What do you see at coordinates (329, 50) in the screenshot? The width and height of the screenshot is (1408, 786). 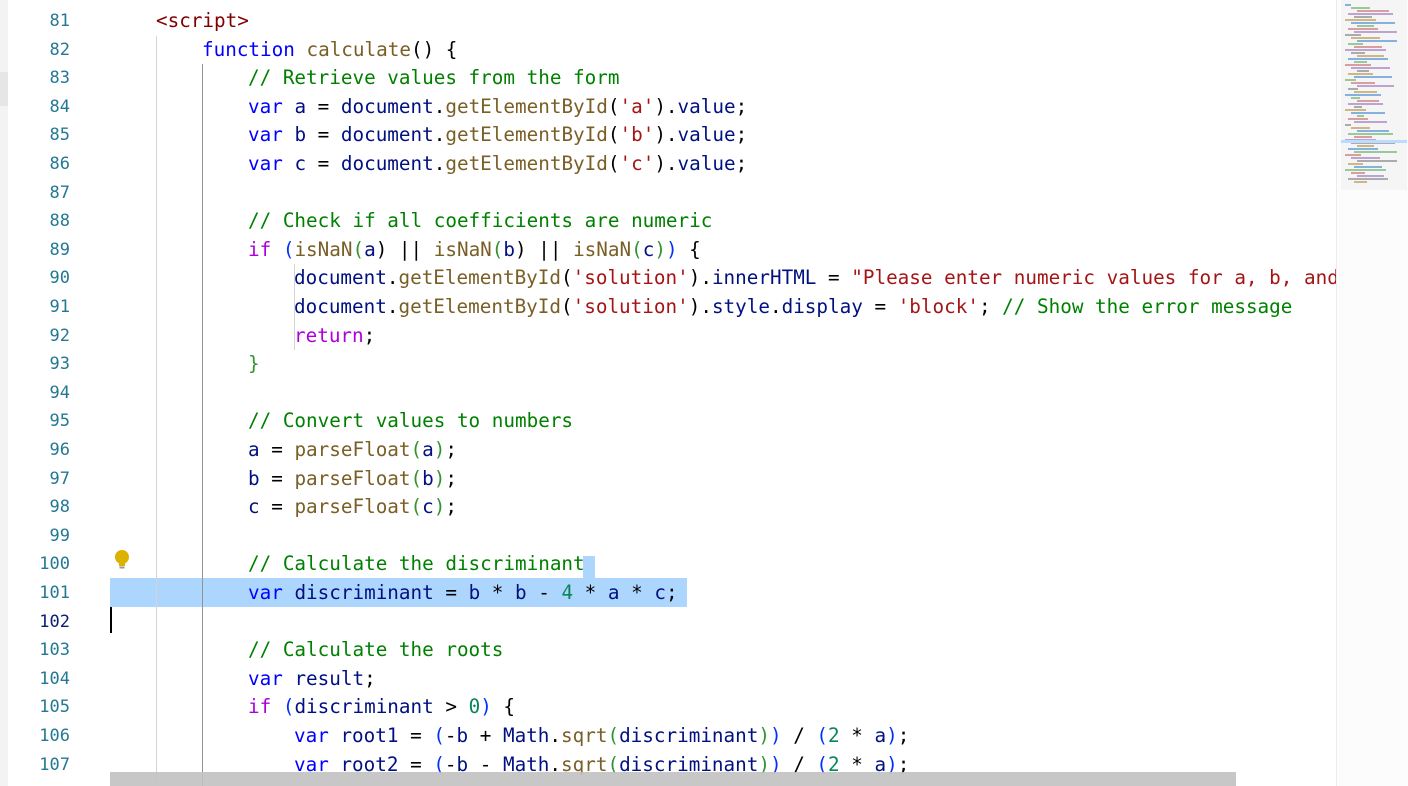 I see `code-line: function calculate() {` at bounding box center [329, 50].